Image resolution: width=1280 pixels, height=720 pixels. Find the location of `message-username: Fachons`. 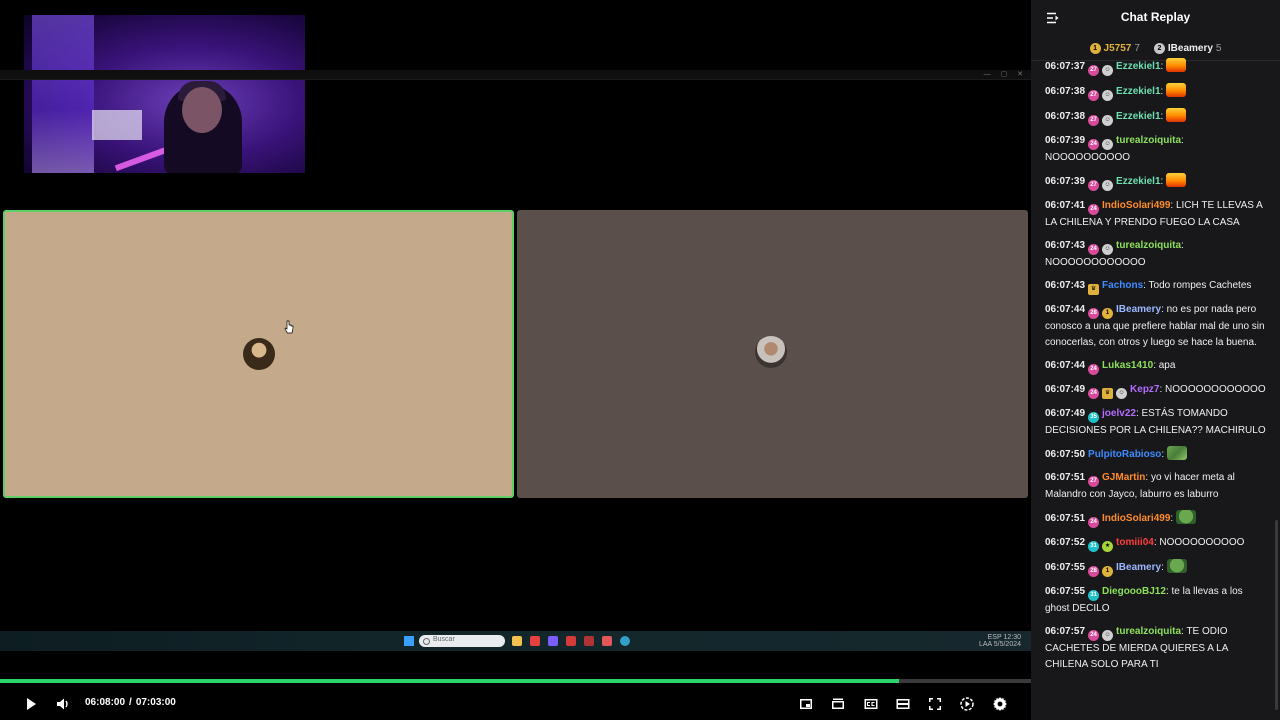

message-username: Fachons is located at coordinates (1122, 285).